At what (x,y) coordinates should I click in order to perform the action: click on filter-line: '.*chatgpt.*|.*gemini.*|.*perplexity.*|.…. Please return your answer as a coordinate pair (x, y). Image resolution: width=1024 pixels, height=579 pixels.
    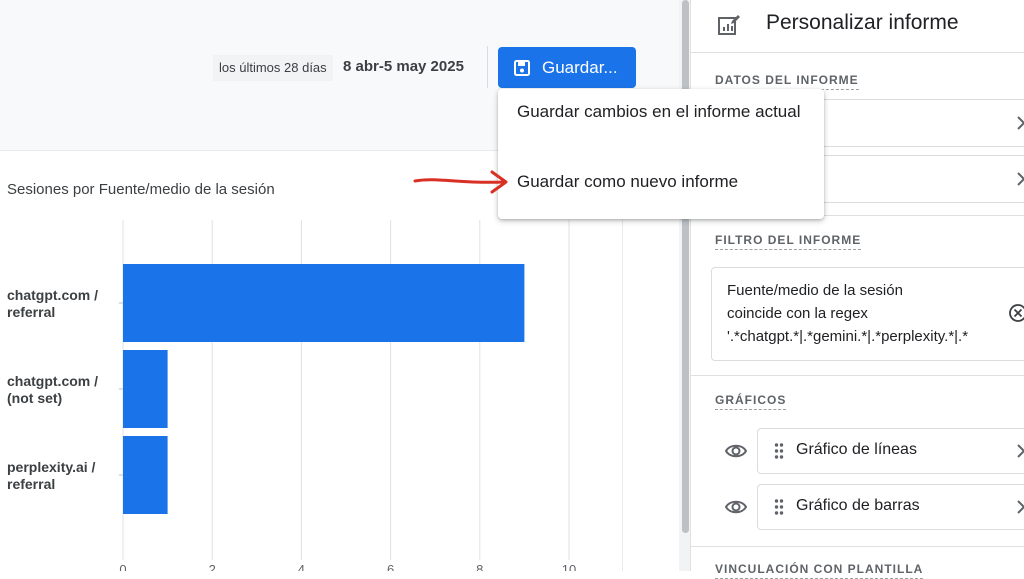
    Looking at the image, I should click on (848, 336).